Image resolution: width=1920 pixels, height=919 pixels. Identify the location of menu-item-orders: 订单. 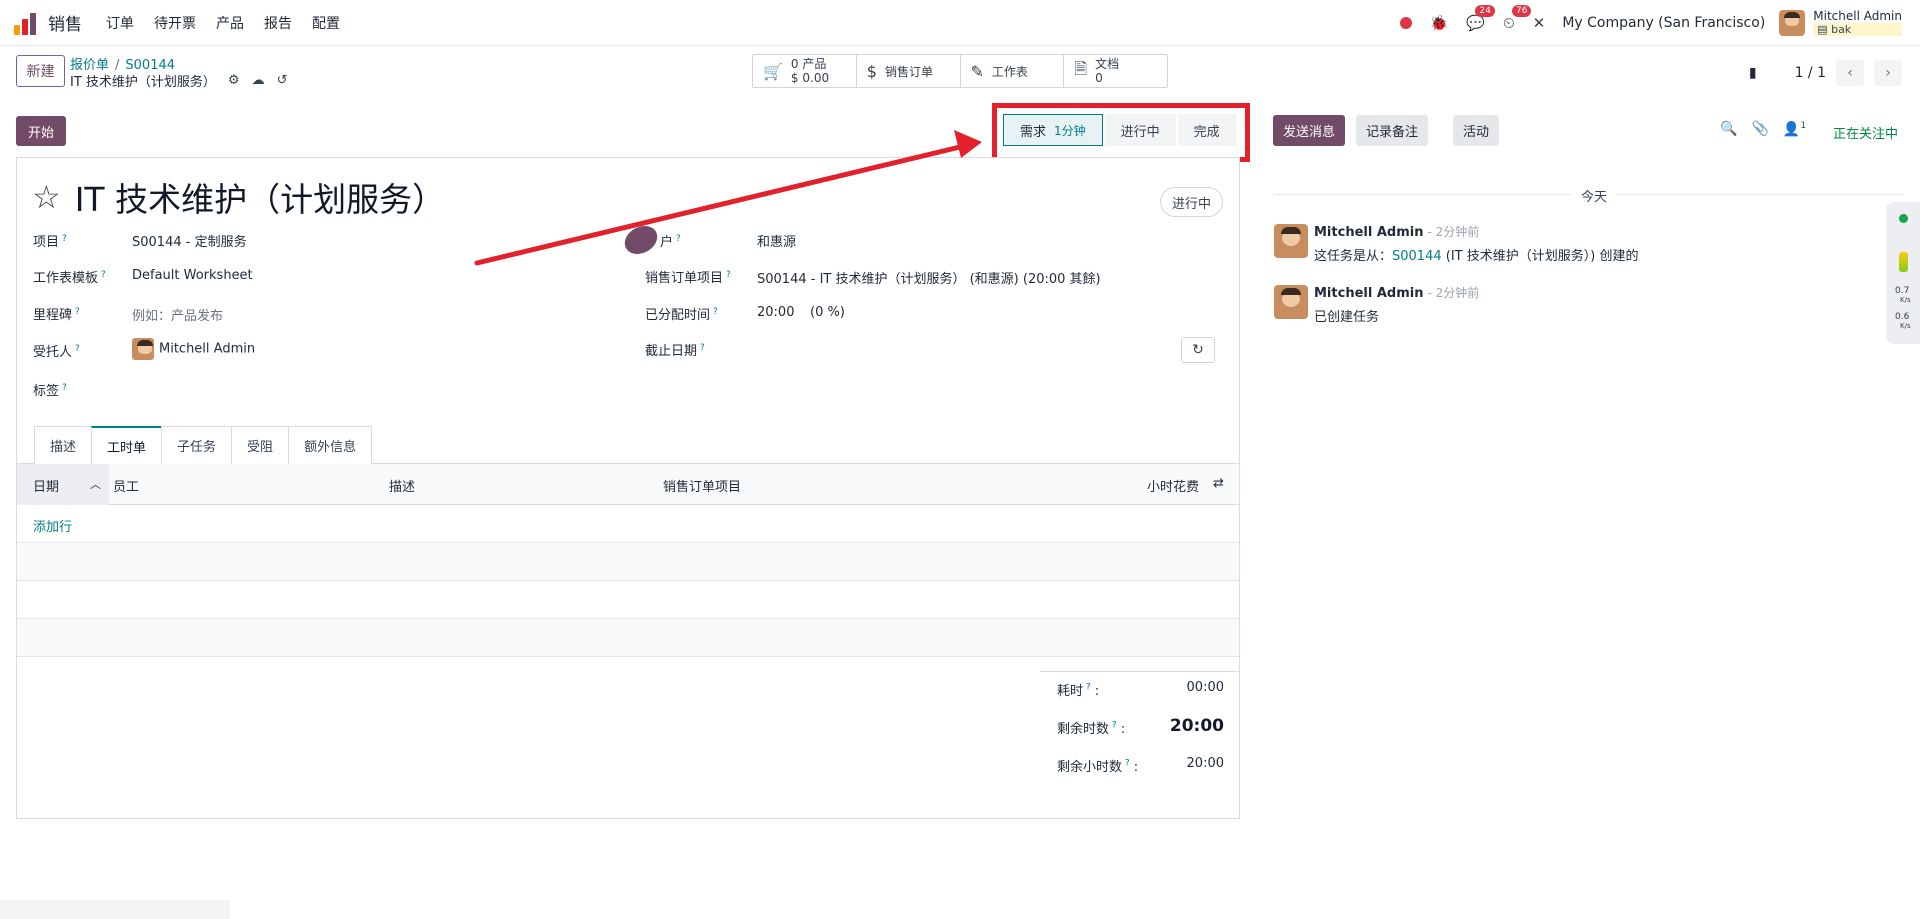
(120, 23).